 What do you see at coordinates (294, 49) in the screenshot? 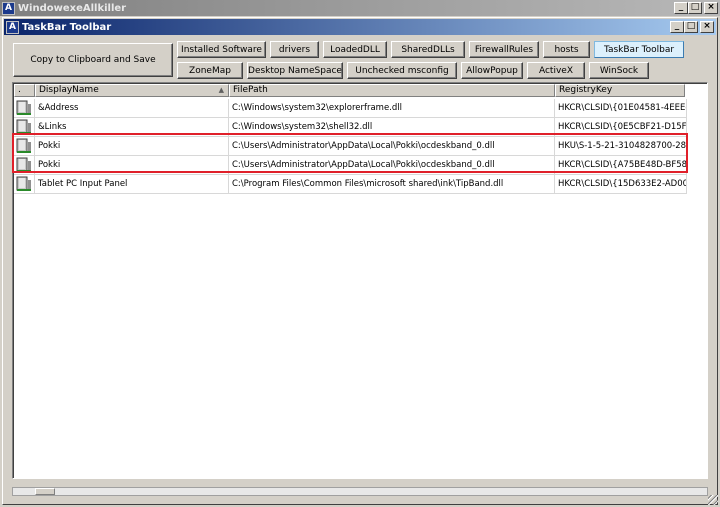
I see `tab-drivers: drivers` at bounding box center [294, 49].